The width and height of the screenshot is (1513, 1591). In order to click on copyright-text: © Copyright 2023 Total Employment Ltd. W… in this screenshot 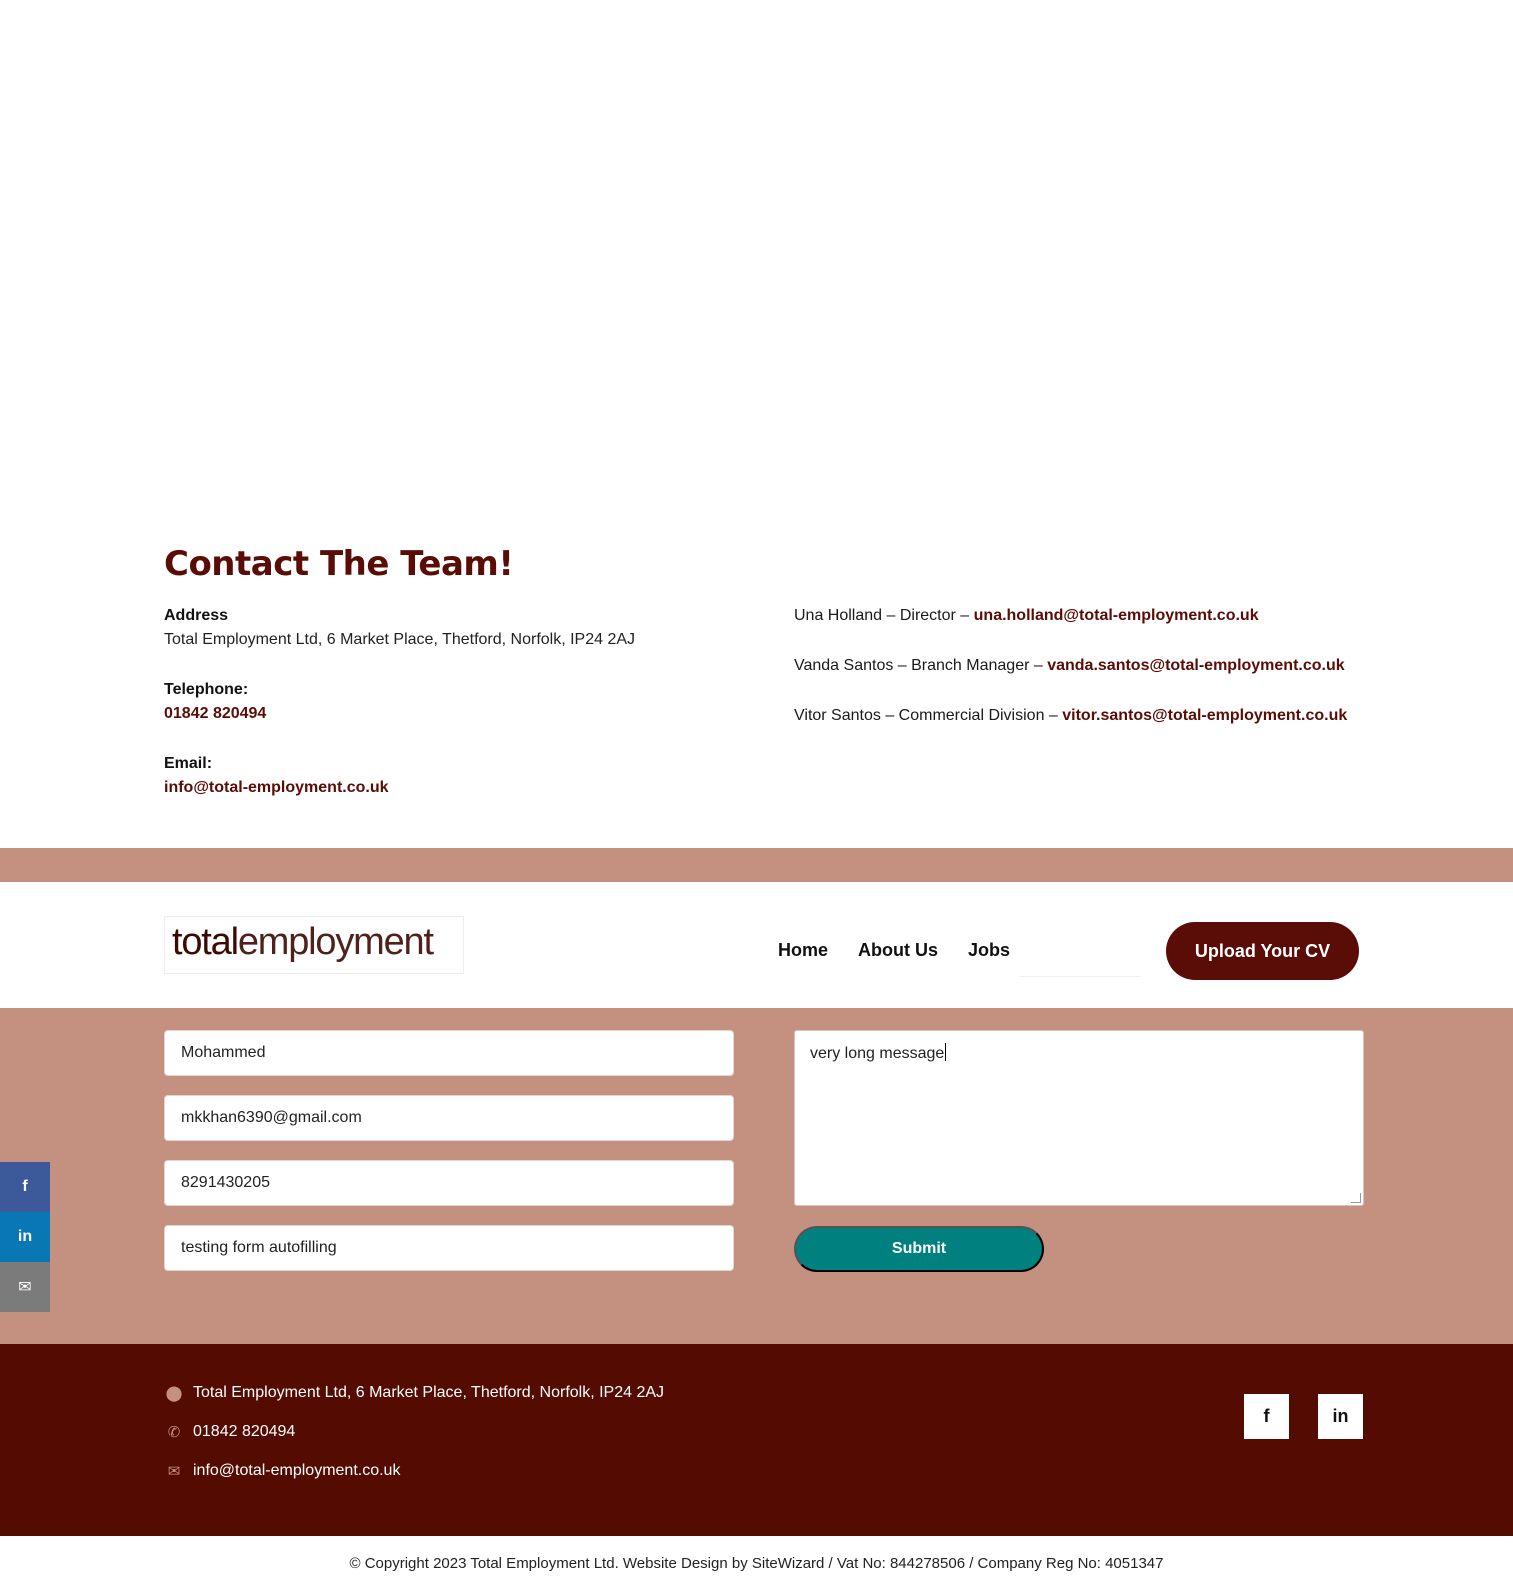, I will do `click(756, 1563)`.